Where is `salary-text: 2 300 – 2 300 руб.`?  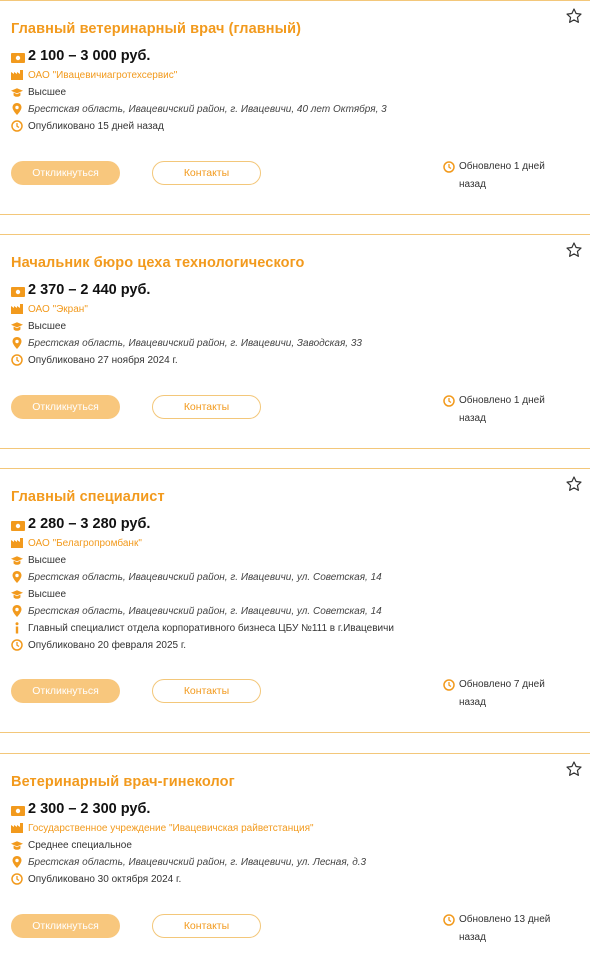
salary-text: 2 300 – 2 300 руб. is located at coordinates (89, 809).